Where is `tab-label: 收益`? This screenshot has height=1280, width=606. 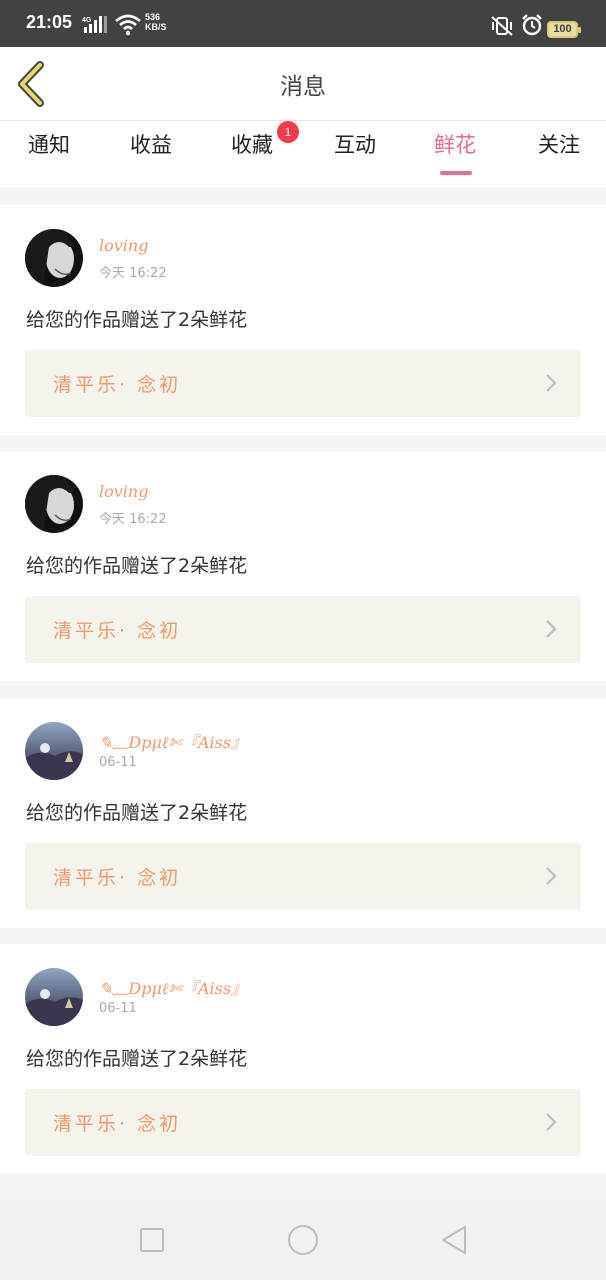 tab-label: 收益 is located at coordinates (151, 145).